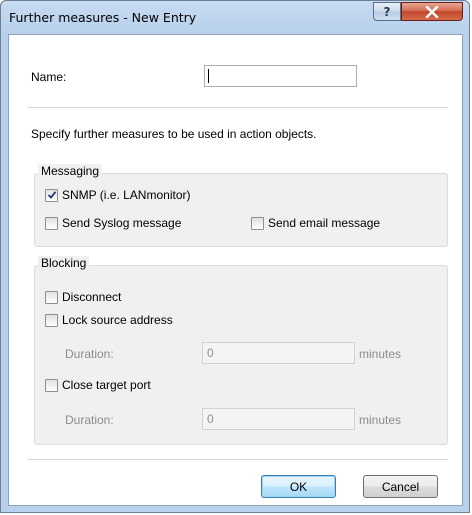  I want to click on name-input, so click(280, 76).